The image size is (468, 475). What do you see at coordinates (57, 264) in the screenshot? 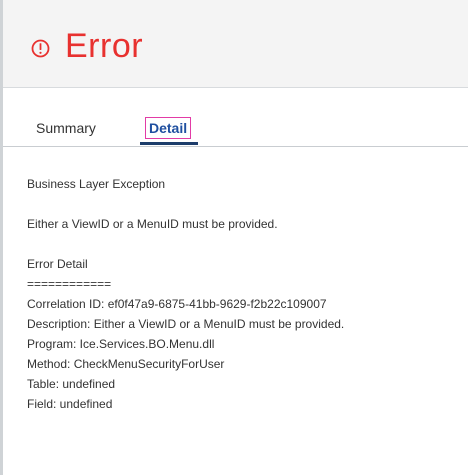
I see `error-detail-heading: Error Detail` at bounding box center [57, 264].